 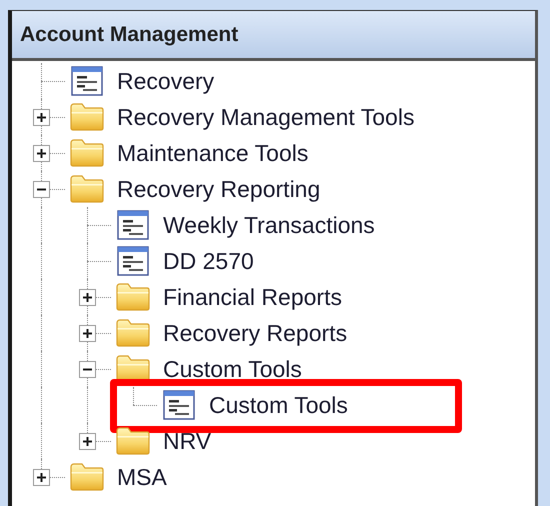 What do you see at coordinates (142, 477) in the screenshot?
I see `tree-item: MSA` at bounding box center [142, 477].